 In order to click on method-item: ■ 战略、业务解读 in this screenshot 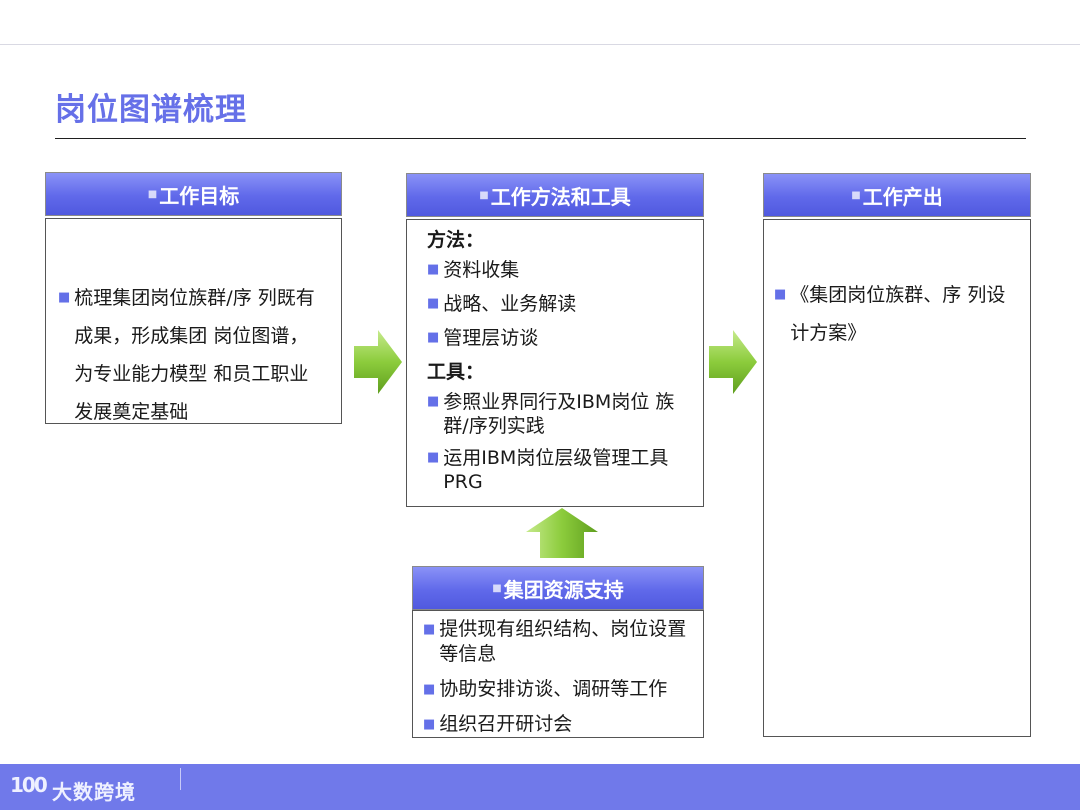, I will do `click(561, 304)`.